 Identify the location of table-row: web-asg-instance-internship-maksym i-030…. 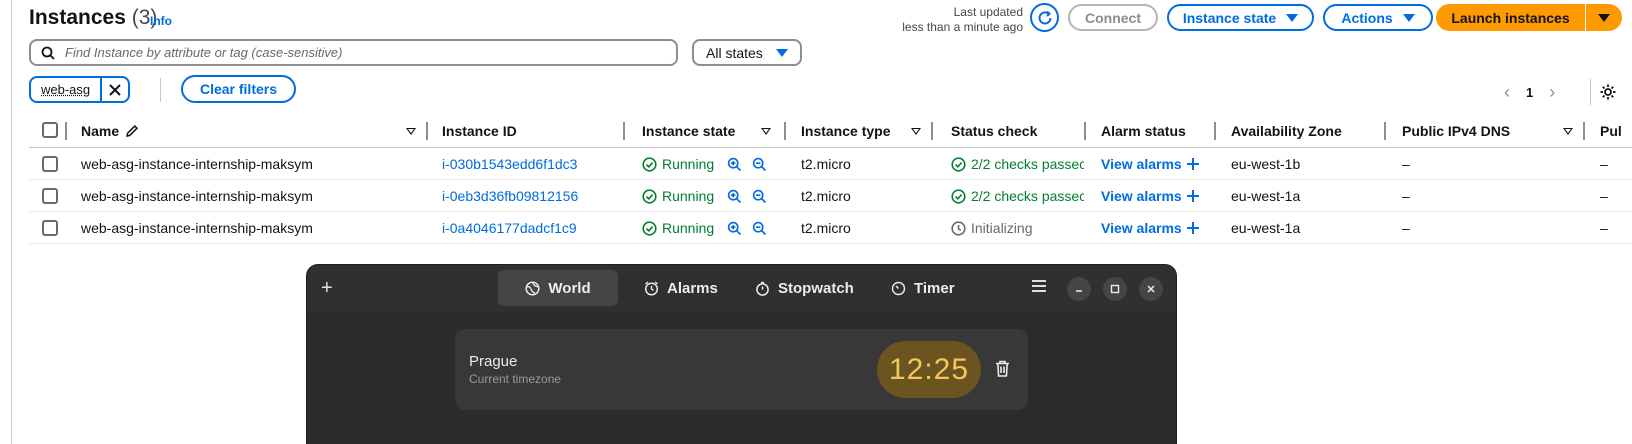
(830, 164).